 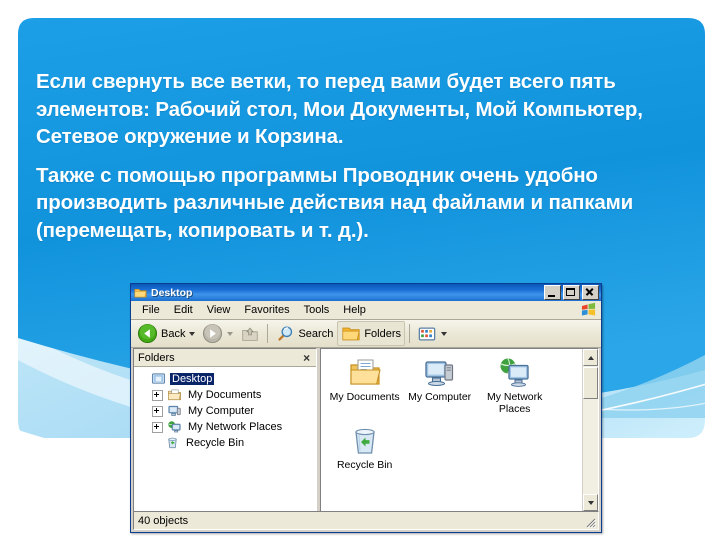 What do you see at coordinates (383, 333) in the screenshot?
I see `folders-label: Folders` at bounding box center [383, 333].